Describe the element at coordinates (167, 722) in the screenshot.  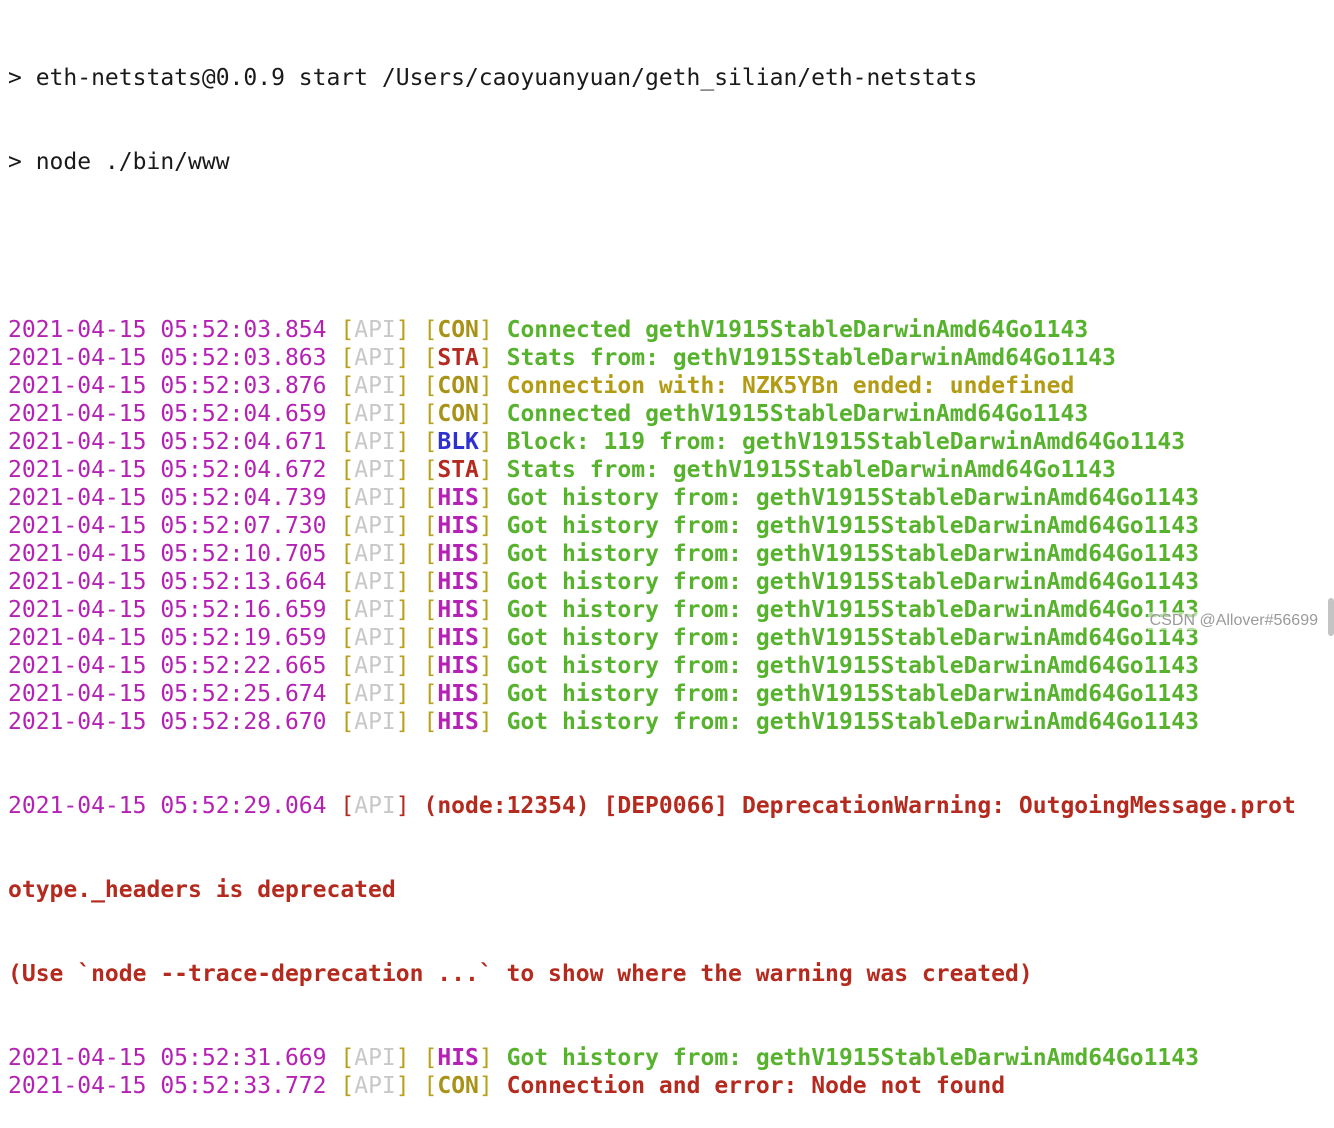
I see `log-timestamp: 2021-04-15 05:52:28.670` at that location.